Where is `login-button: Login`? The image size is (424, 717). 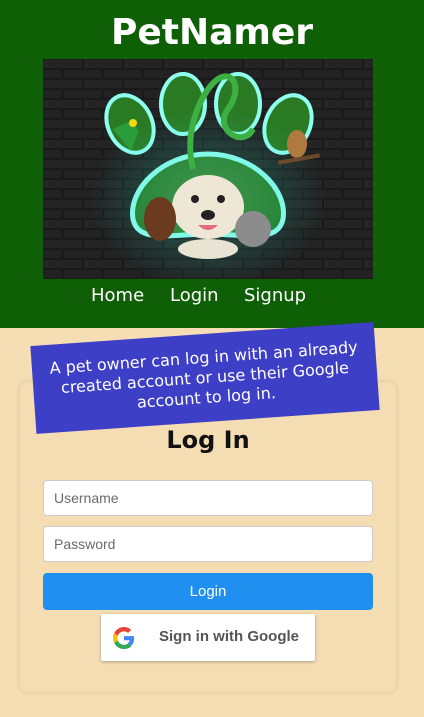
login-button: Login is located at coordinates (208, 591).